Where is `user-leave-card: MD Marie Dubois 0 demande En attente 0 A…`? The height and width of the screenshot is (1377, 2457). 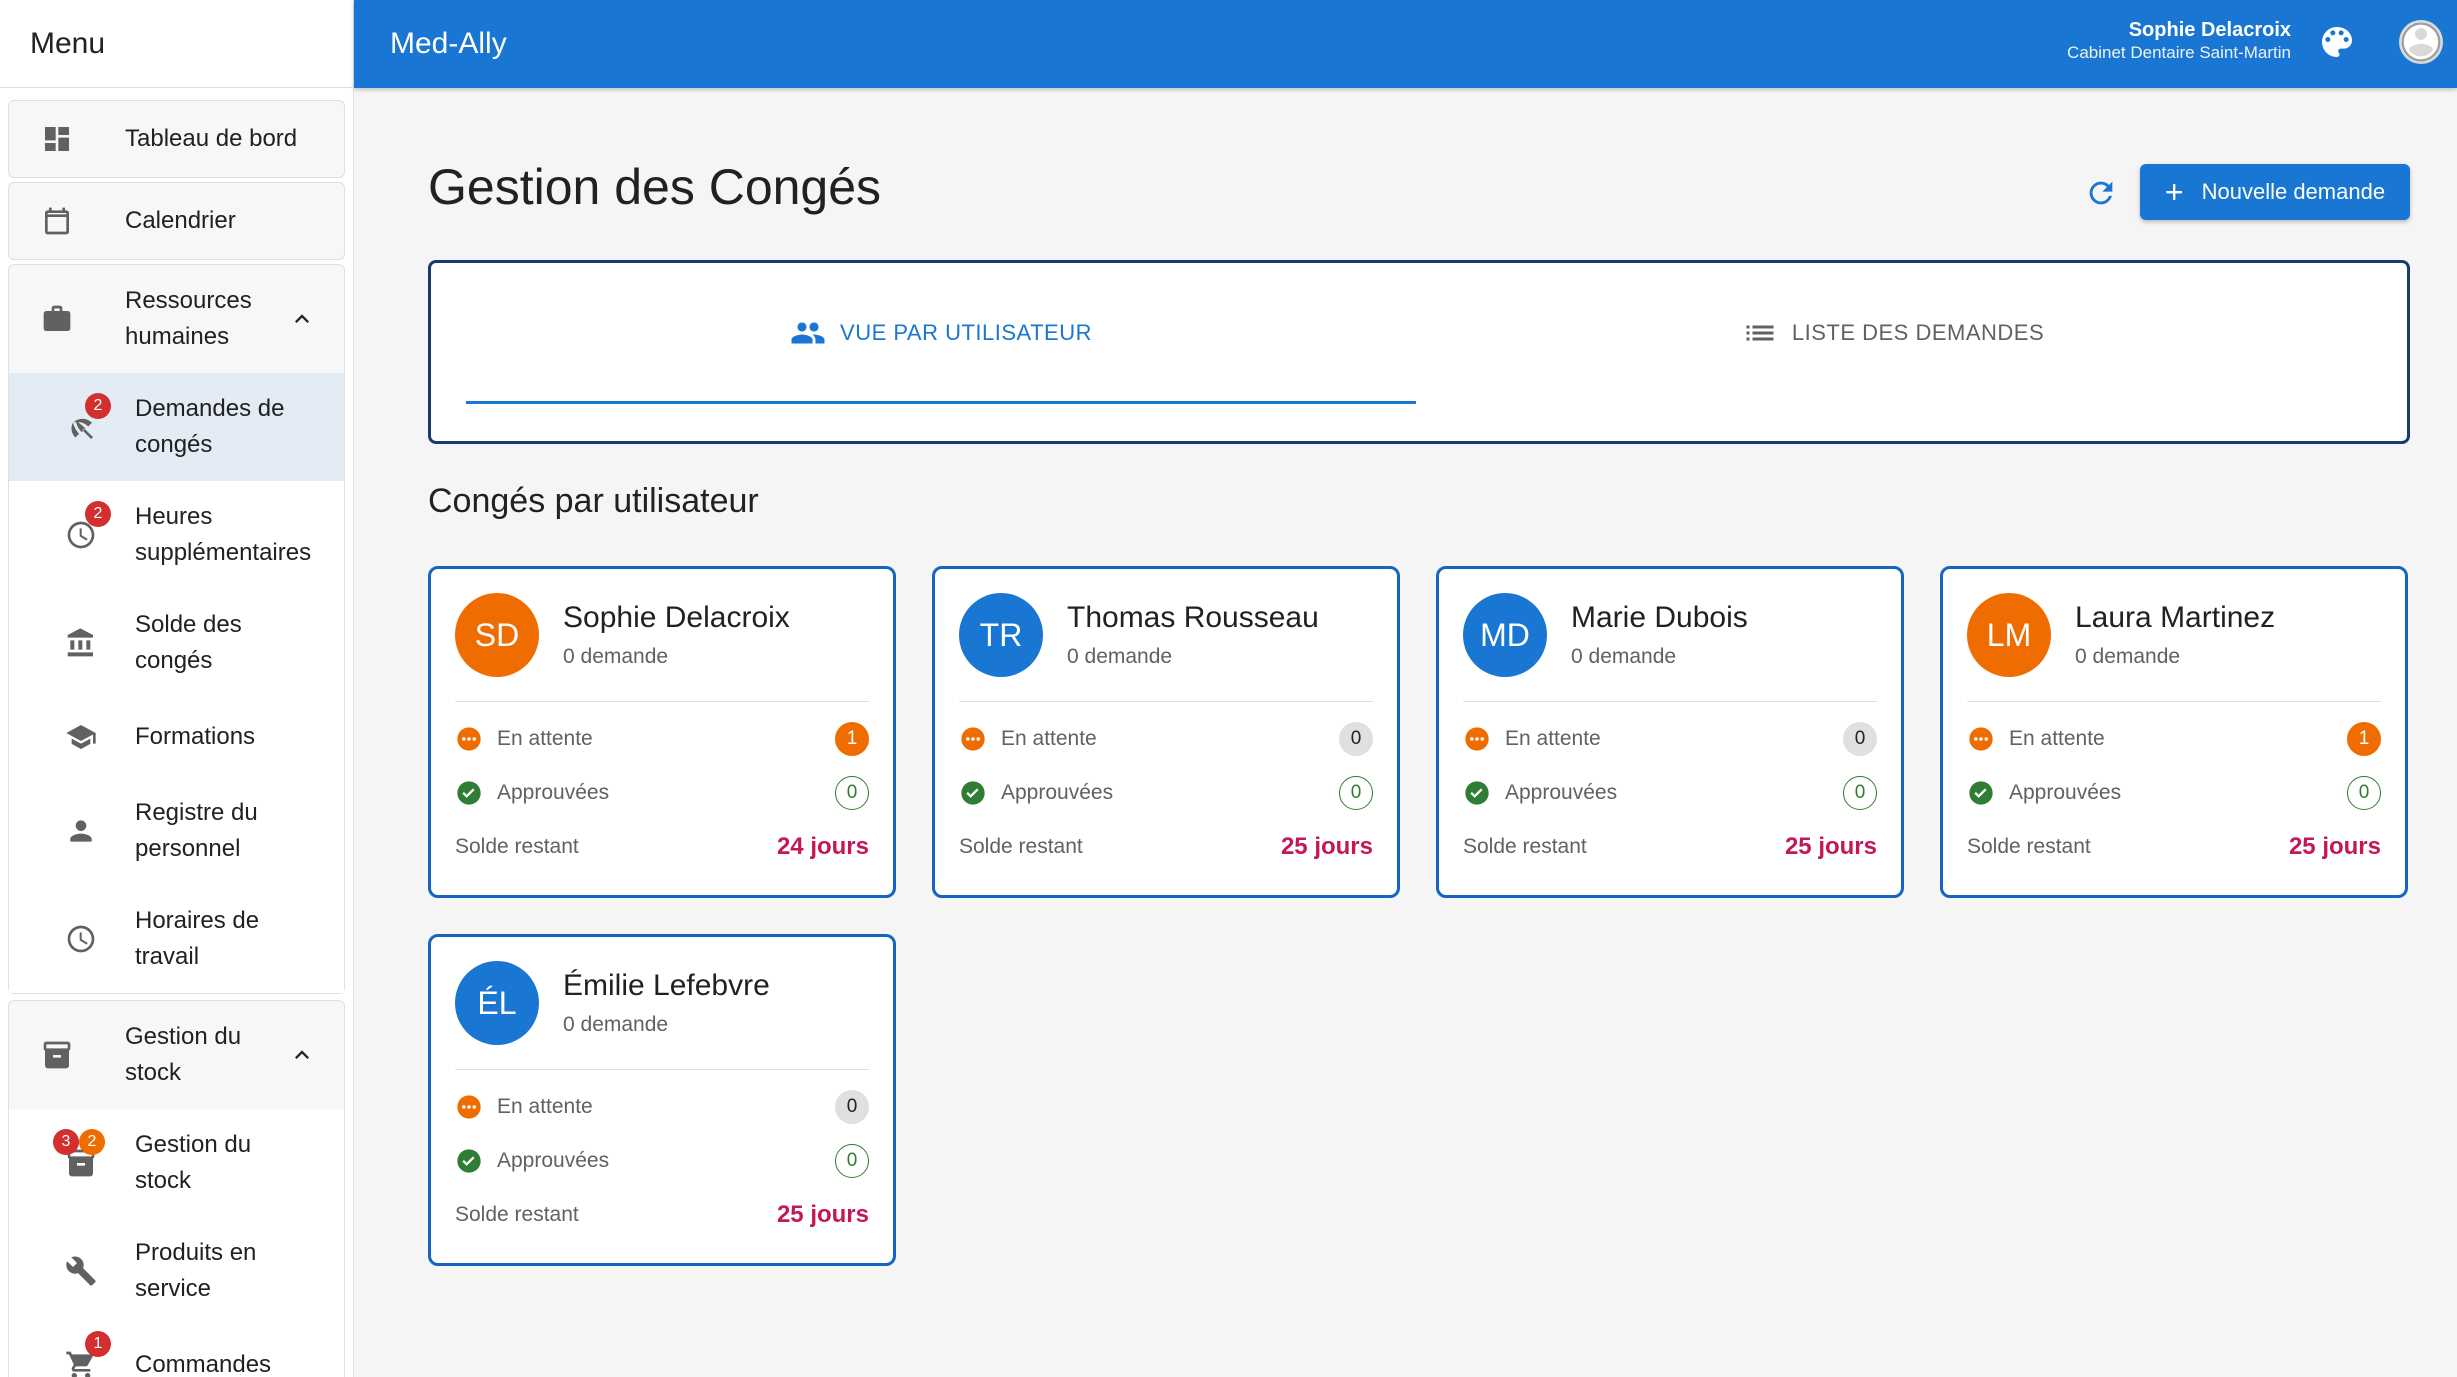
user-leave-card: MD Marie Dubois 0 demande En attente 0 A… is located at coordinates (1670, 732).